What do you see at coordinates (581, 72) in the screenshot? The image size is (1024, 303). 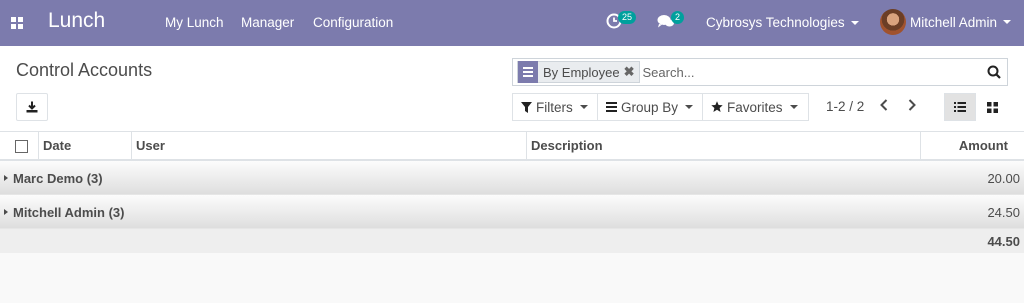 I see `facet-label: By Employee` at bounding box center [581, 72].